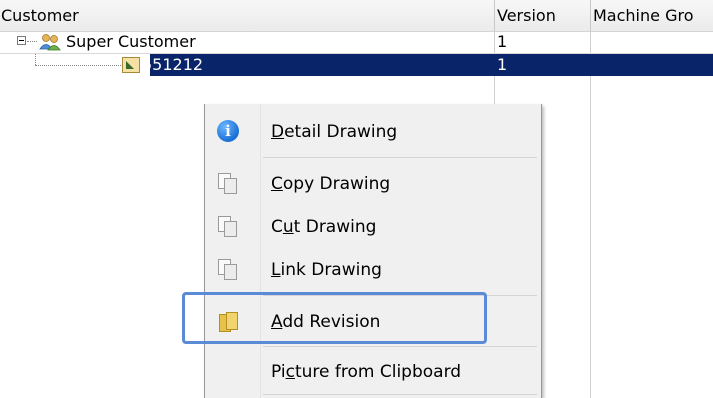 This screenshot has height=398, width=713. What do you see at coordinates (131, 41) in the screenshot?
I see `tree-label-root: Super Customer` at bounding box center [131, 41].